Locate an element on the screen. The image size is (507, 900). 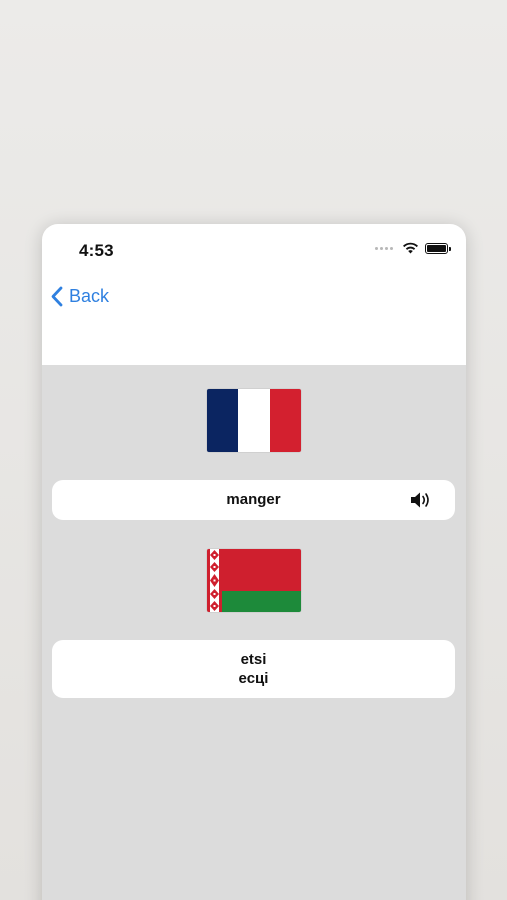
status-icons is located at coordinates (413, 248).